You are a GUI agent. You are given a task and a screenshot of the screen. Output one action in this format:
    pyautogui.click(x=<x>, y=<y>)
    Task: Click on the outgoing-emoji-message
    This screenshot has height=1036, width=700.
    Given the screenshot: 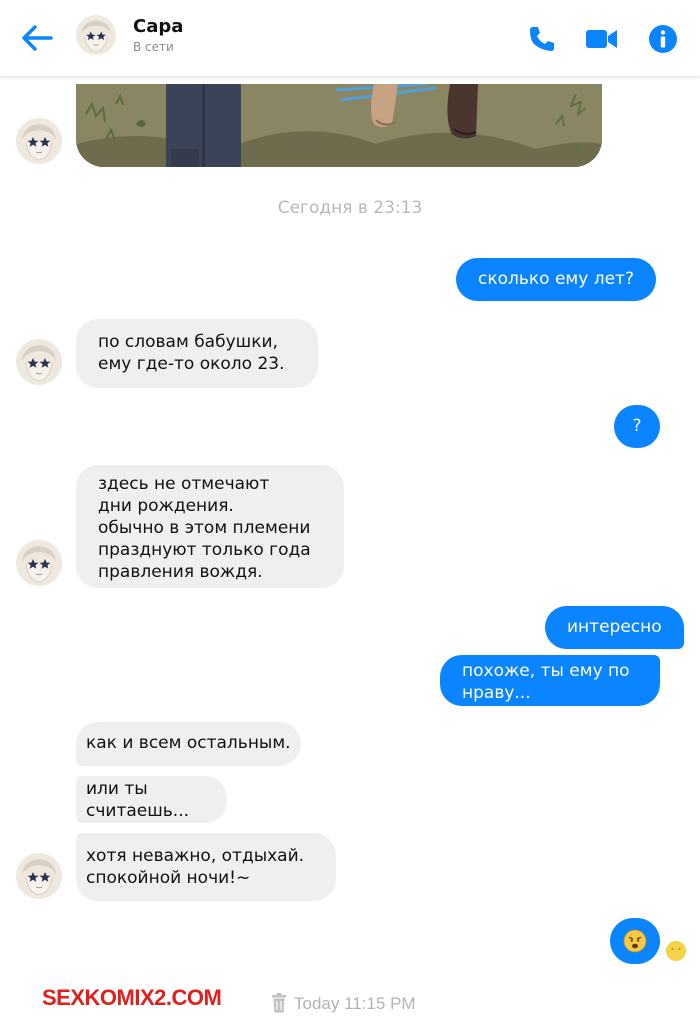 What is the action you would take?
    pyautogui.click(x=635, y=941)
    